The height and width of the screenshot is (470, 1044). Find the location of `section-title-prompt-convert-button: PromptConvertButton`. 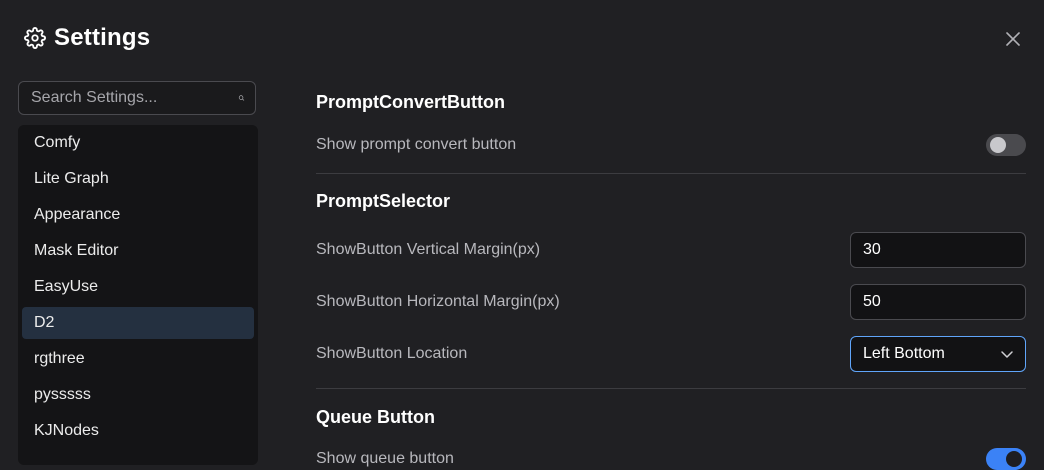

section-title-prompt-convert-button: PromptConvertButton is located at coordinates (410, 102).